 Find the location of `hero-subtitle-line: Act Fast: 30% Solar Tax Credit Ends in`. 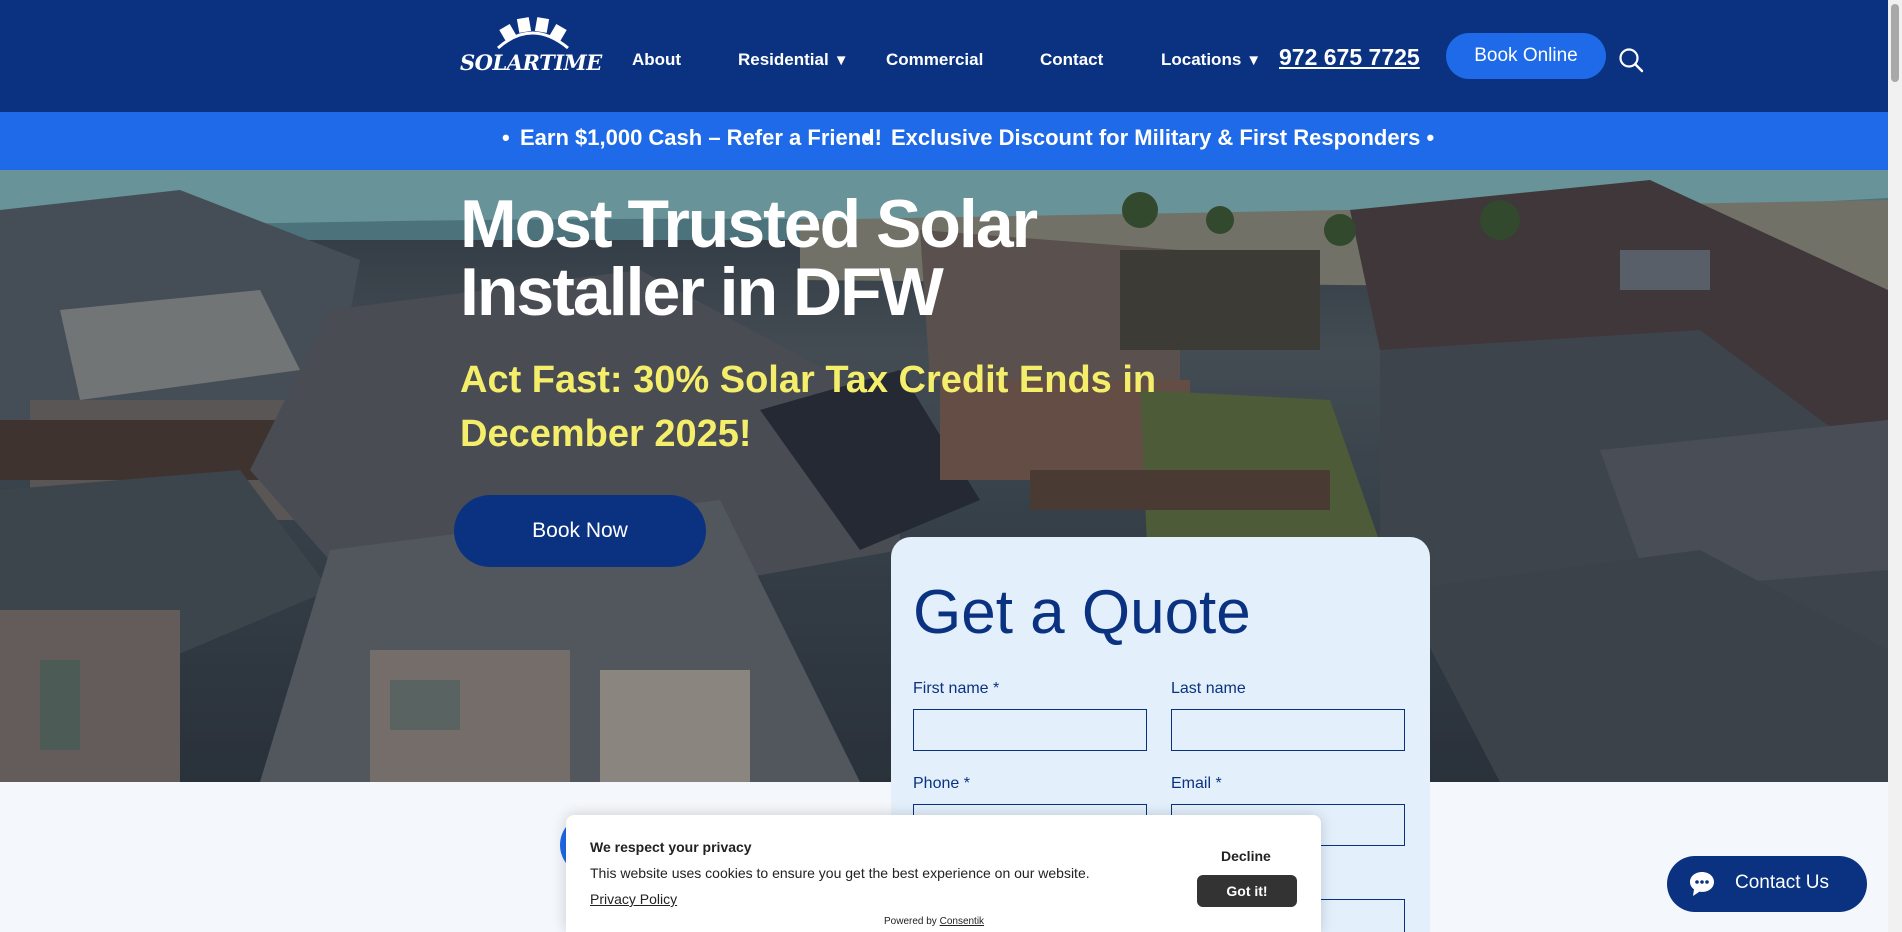

hero-subtitle-line: Act Fast: 30% Solar Tax Credit Ends in is located at coordinates (808, 380).